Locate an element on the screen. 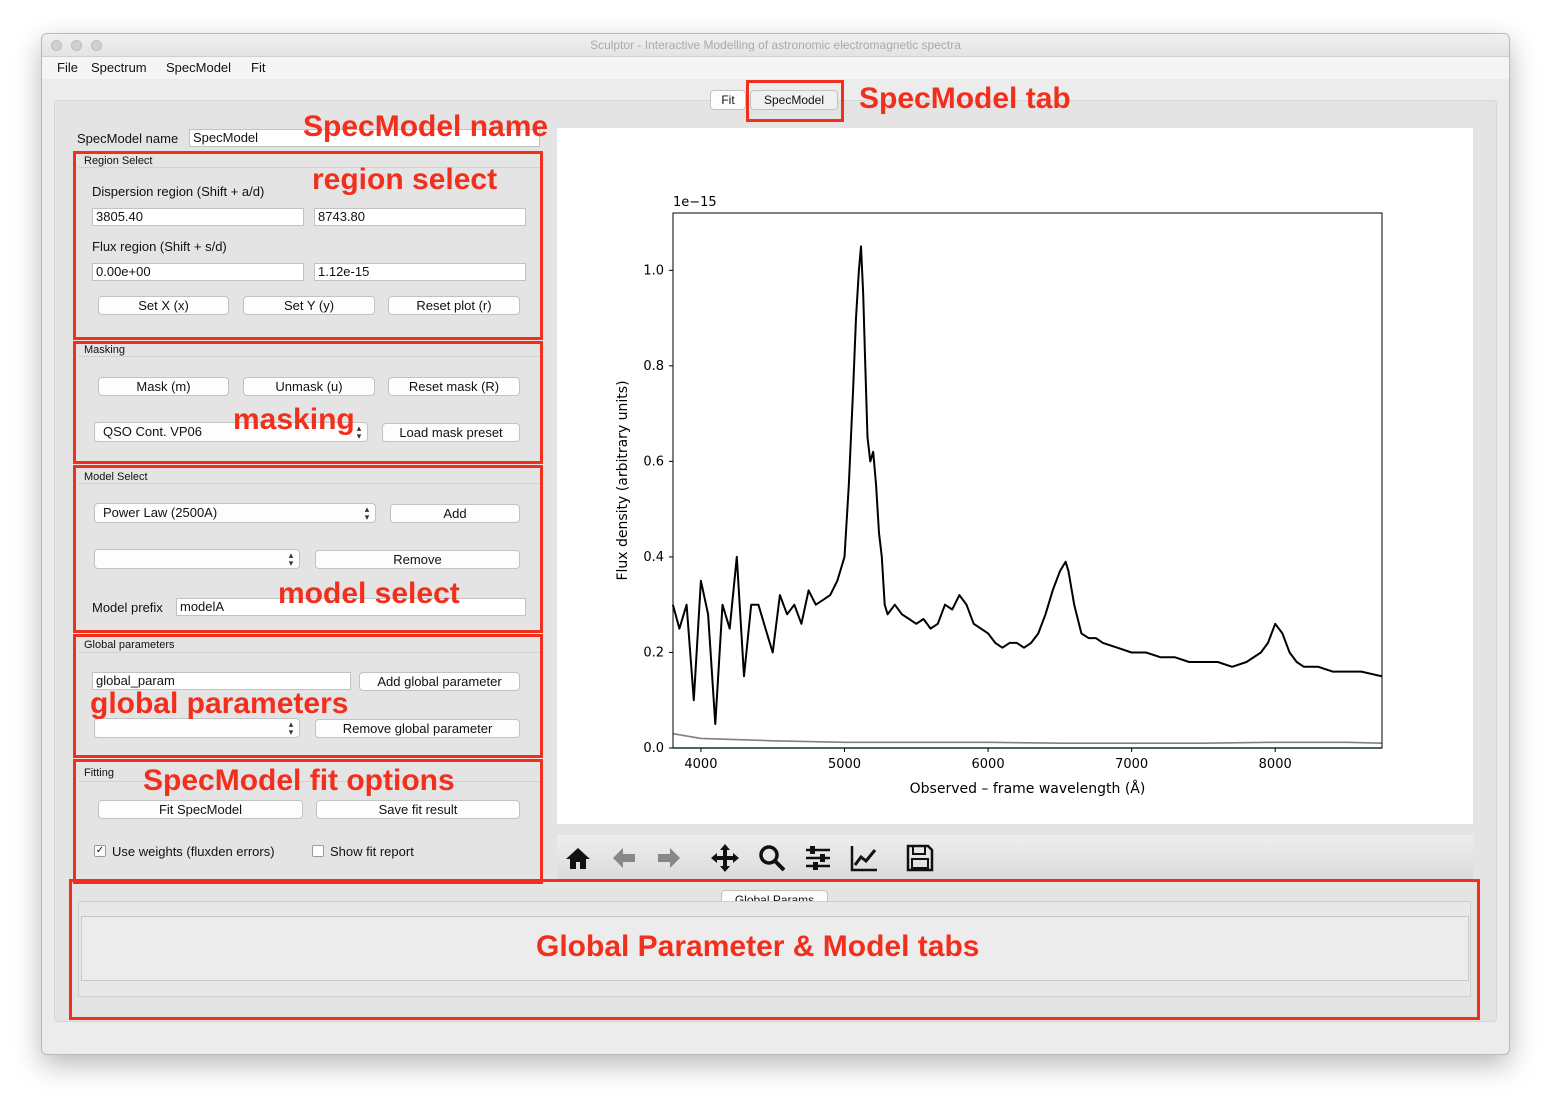  edit-axis-icon is located at coordinates (864, 858).